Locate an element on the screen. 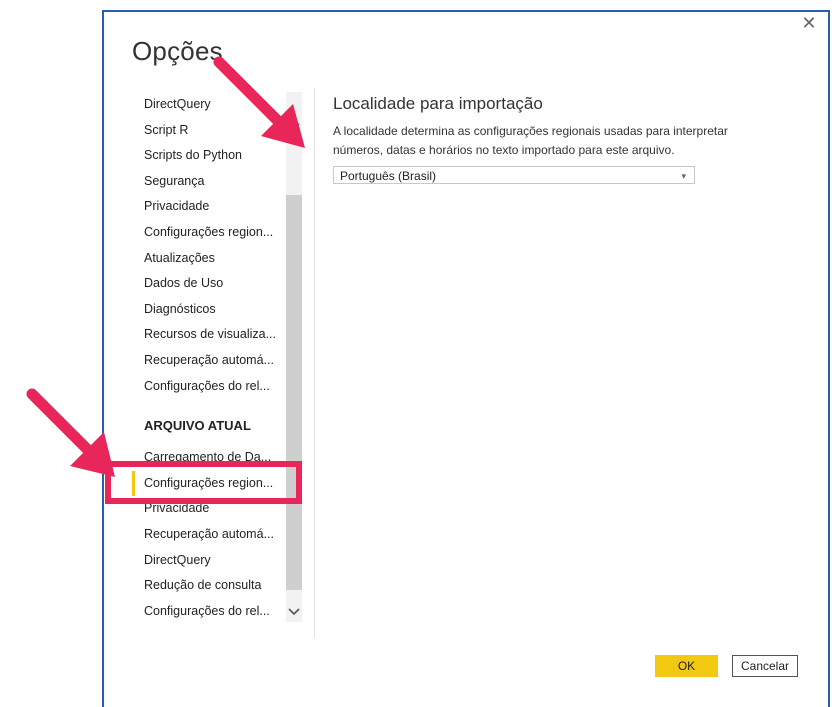  close-icon: ✕ is located at coordinates (809, 23).